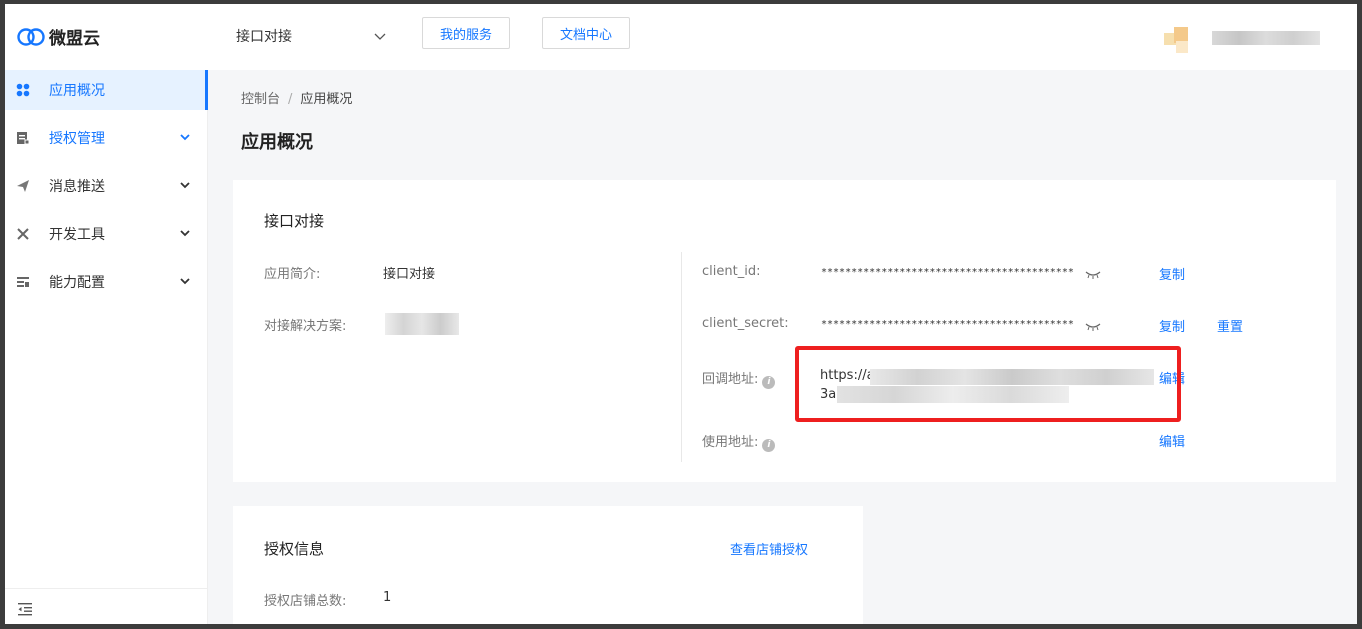 The image size is (1362, 629). Describe the element at coordinates (1172, 273) in the screenshot. I see `copy-client-id-button: 复制` at that location.